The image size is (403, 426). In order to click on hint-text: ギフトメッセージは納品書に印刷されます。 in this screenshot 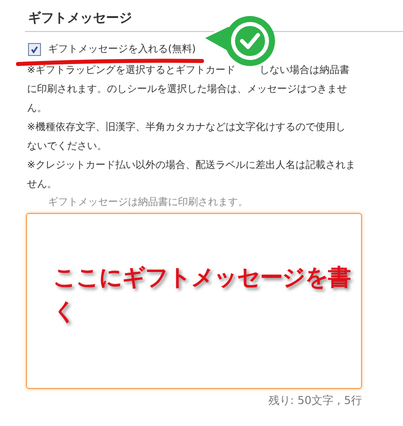, I will do `click(148, 203)`.